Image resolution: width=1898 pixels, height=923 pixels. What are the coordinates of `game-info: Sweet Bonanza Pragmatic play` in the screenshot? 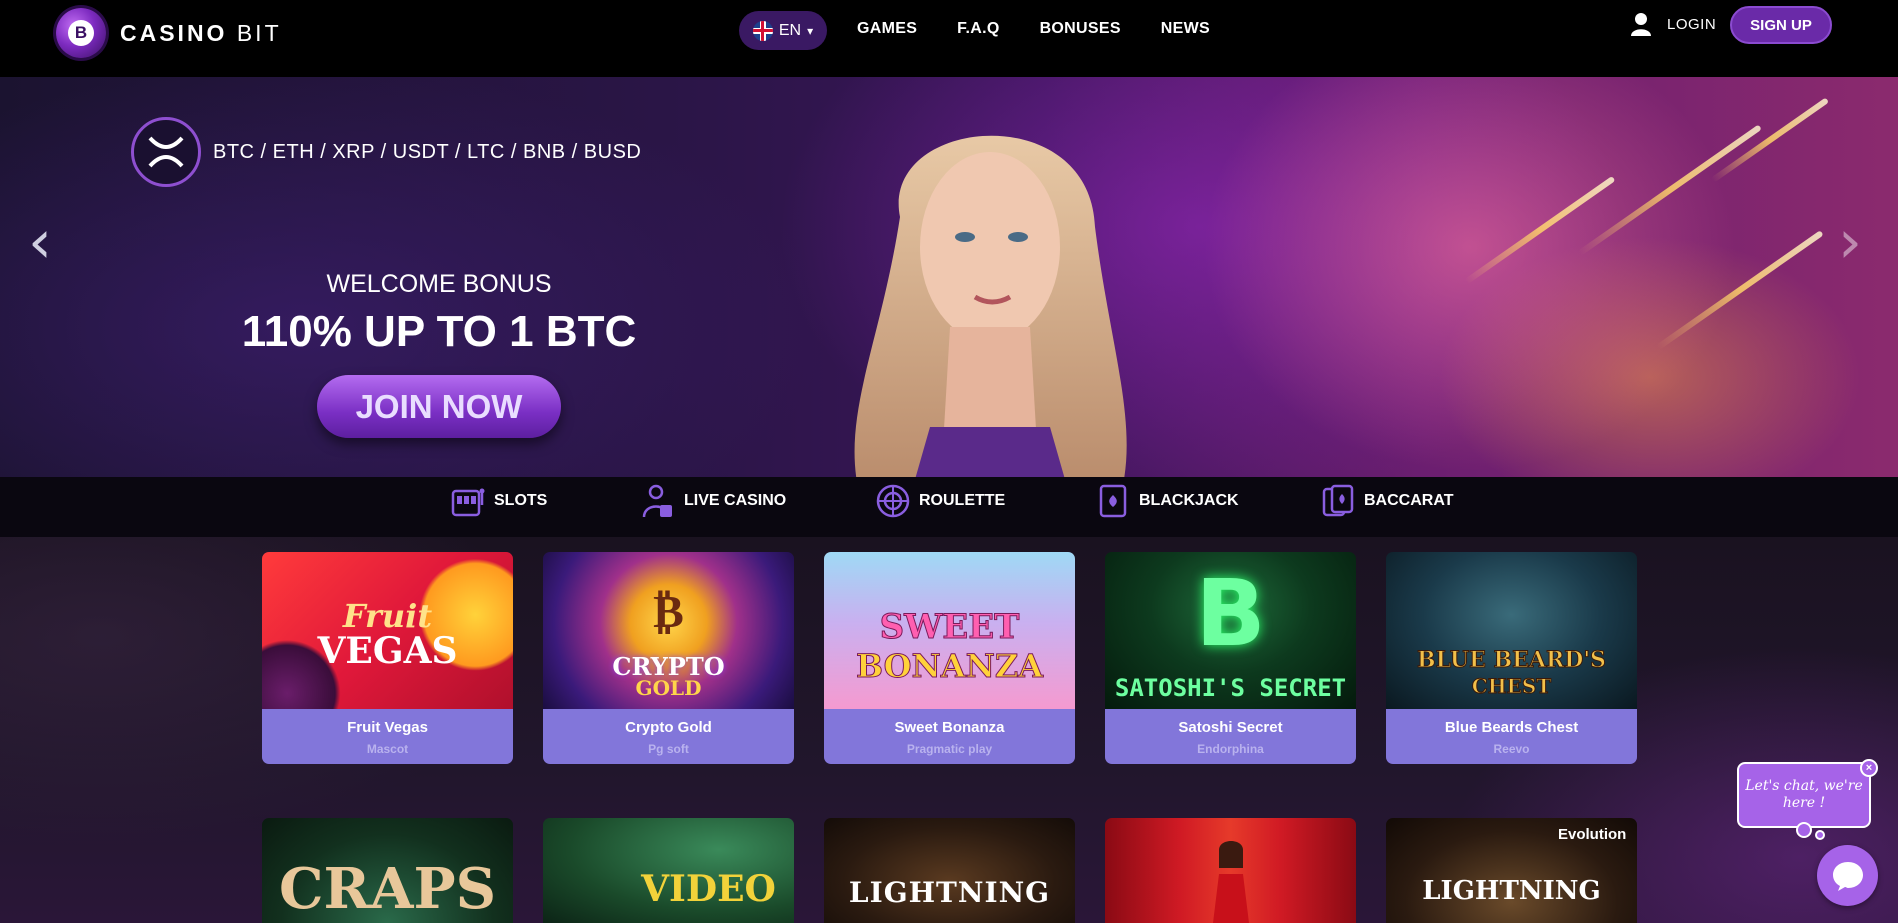 It's located at (949, 736).